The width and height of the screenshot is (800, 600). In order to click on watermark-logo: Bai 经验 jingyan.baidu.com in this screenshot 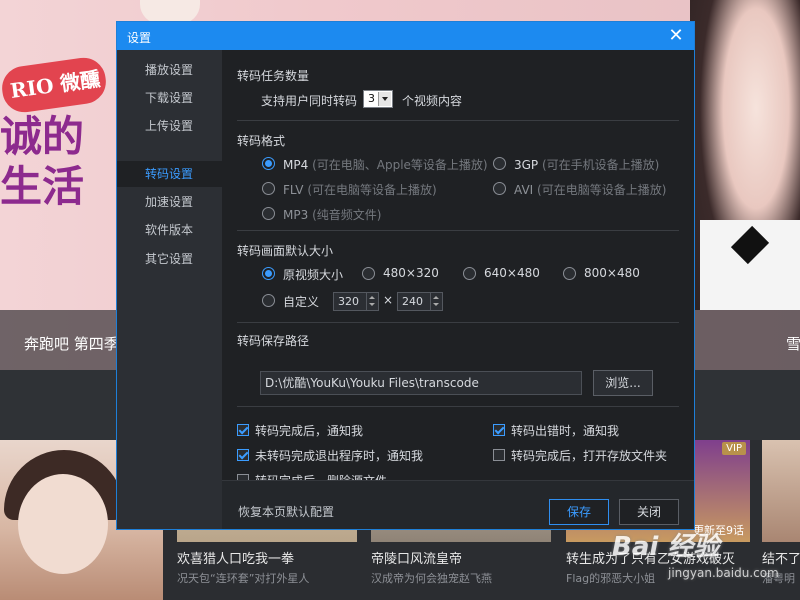, I will do `click(695, 553)`.